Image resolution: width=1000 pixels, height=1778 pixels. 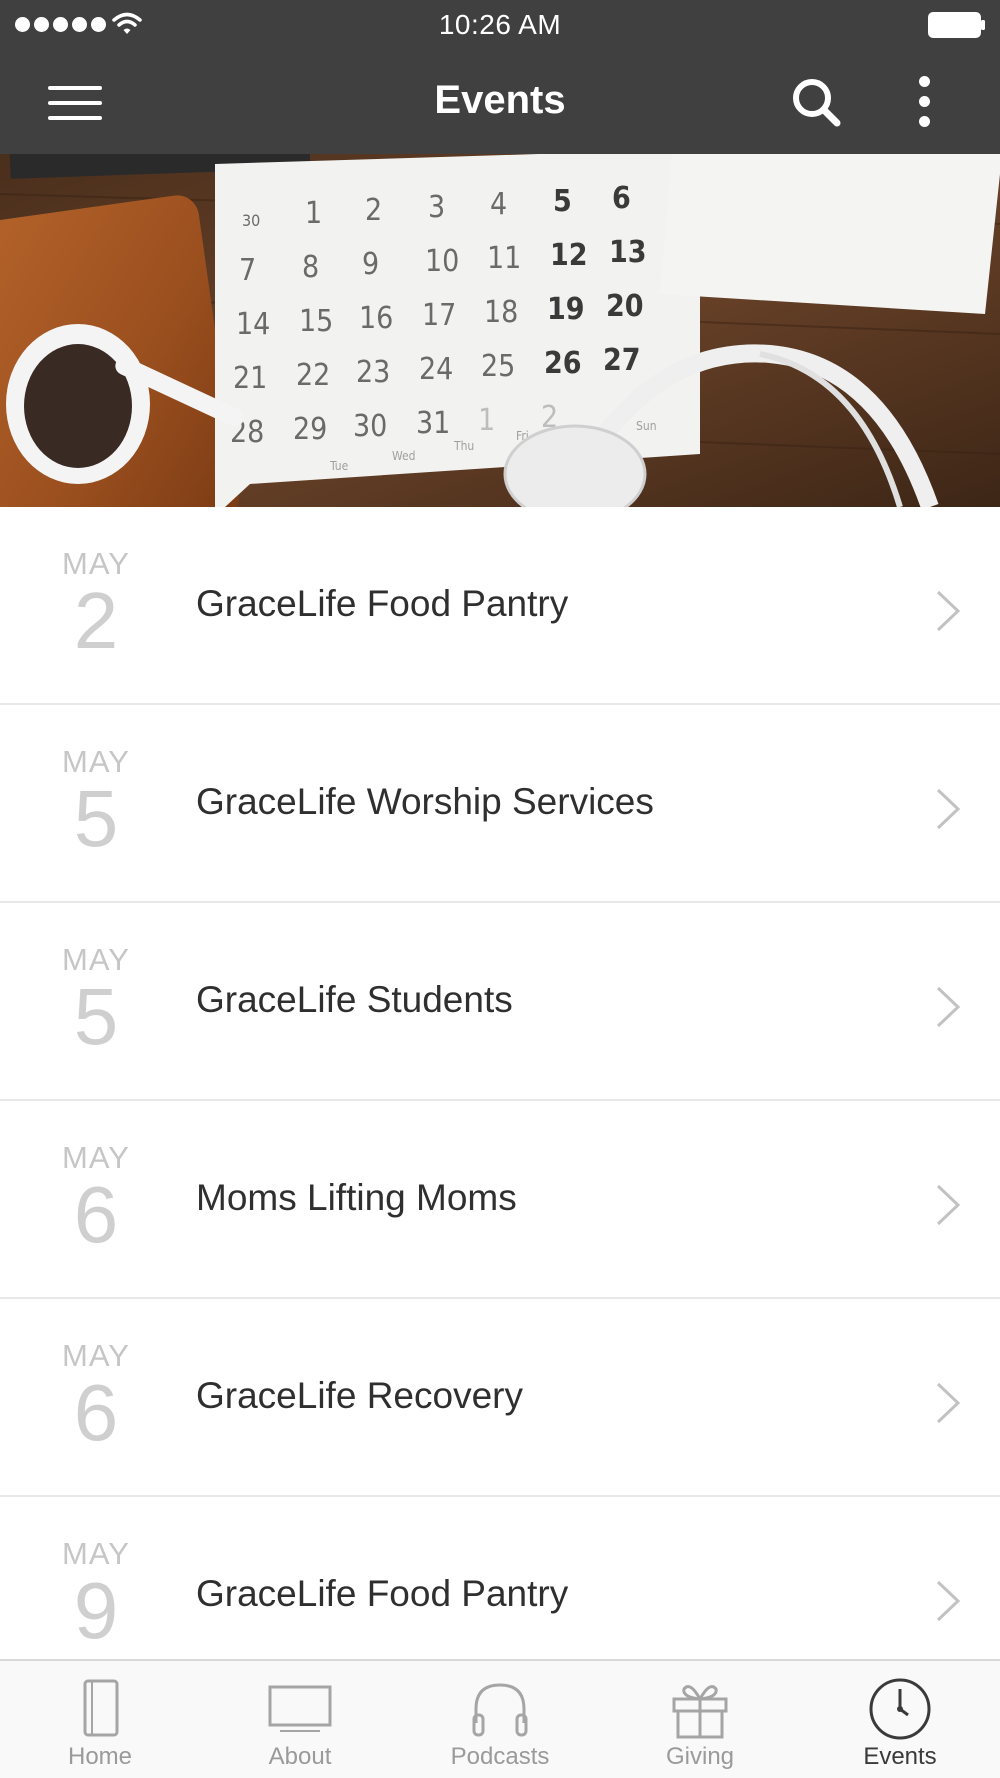 What do you see at coordinates (498, 204) in the screenshot?
I see `calendar-date: 4` at bounding box center [498, 204].